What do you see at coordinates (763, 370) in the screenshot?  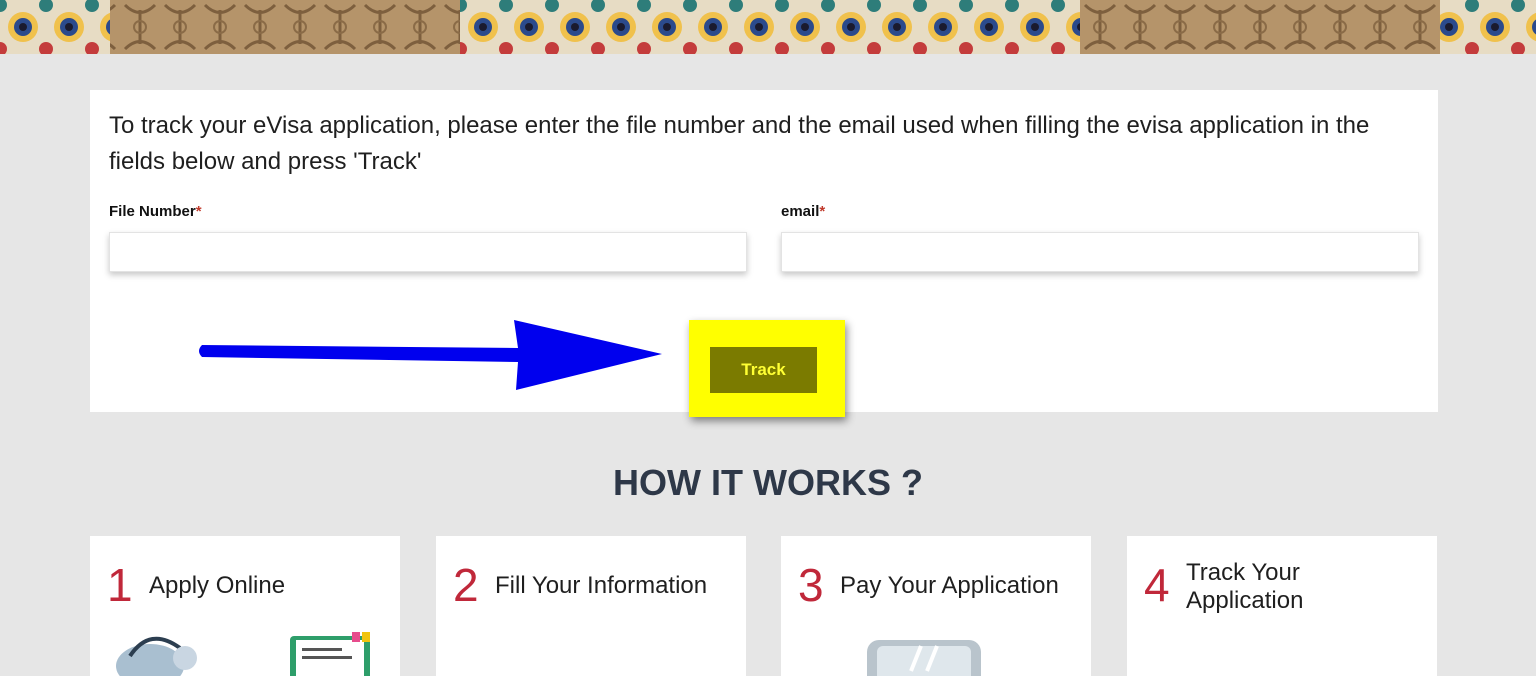 I see `track-button: Track` at bounding box center [763, 370].